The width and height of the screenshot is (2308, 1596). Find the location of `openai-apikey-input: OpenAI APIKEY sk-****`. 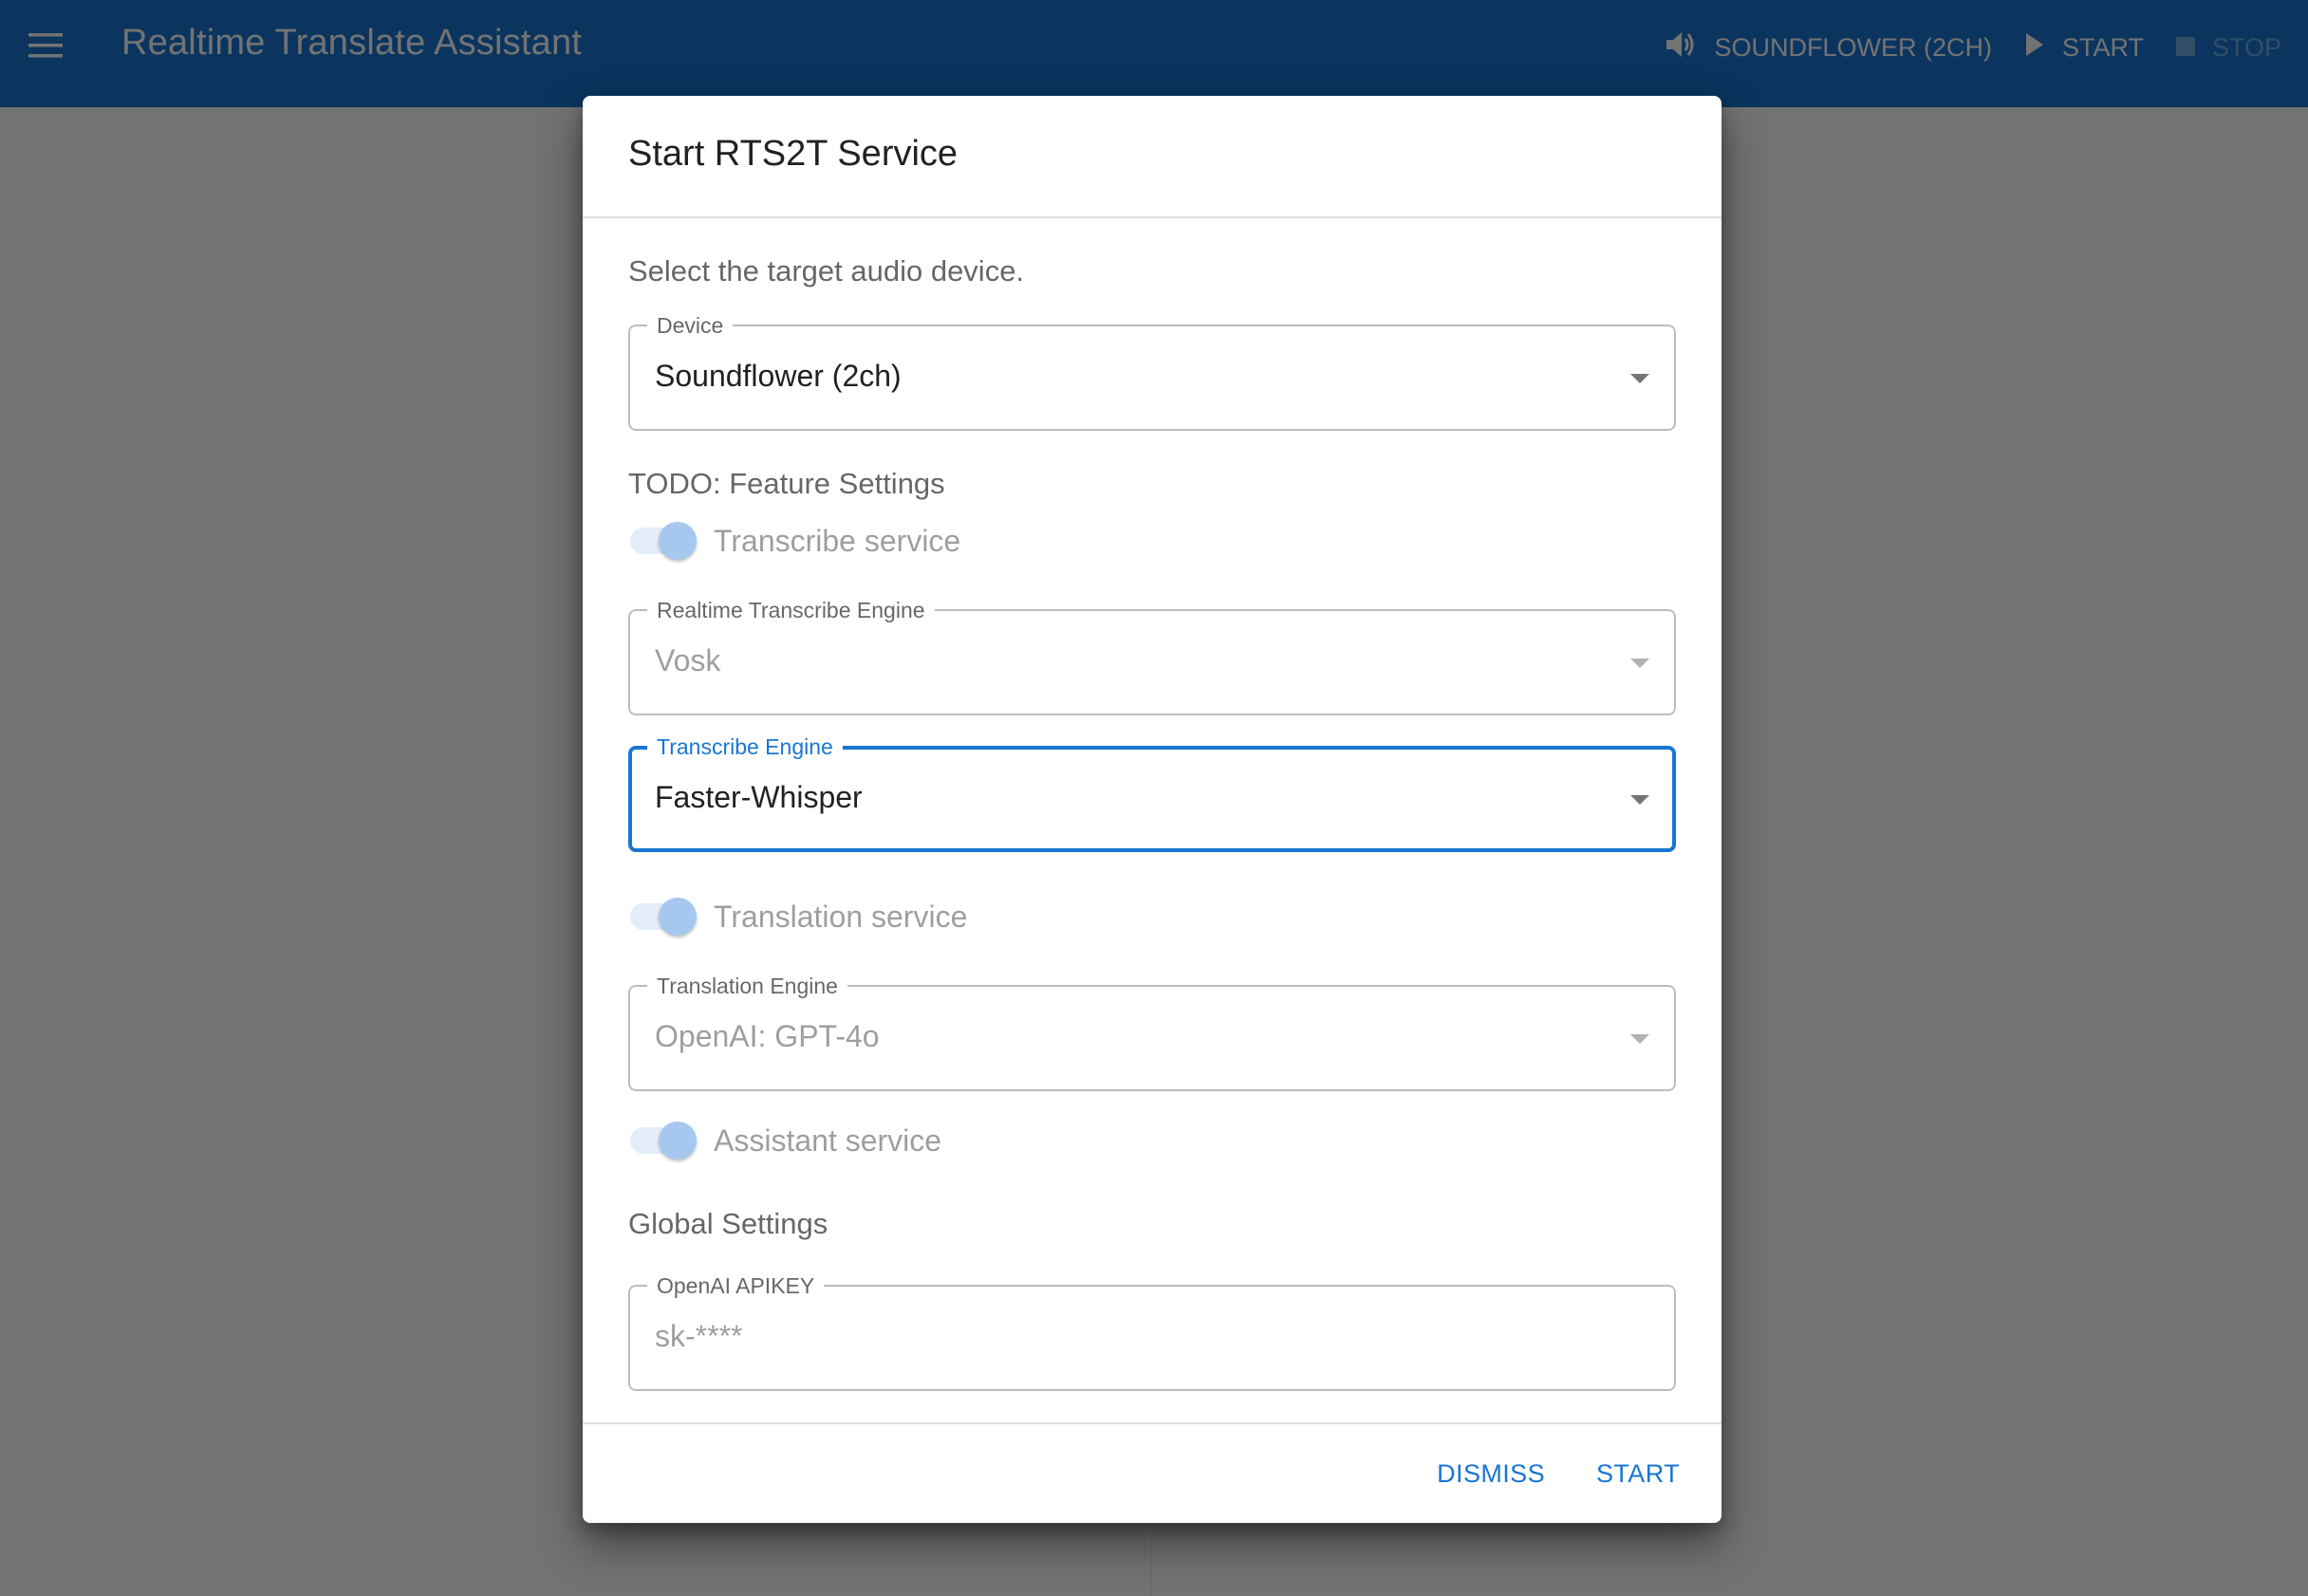

openai-apikey-input: OpenAI APIKEY sk-**** is located at coordinates (1152, 1332).